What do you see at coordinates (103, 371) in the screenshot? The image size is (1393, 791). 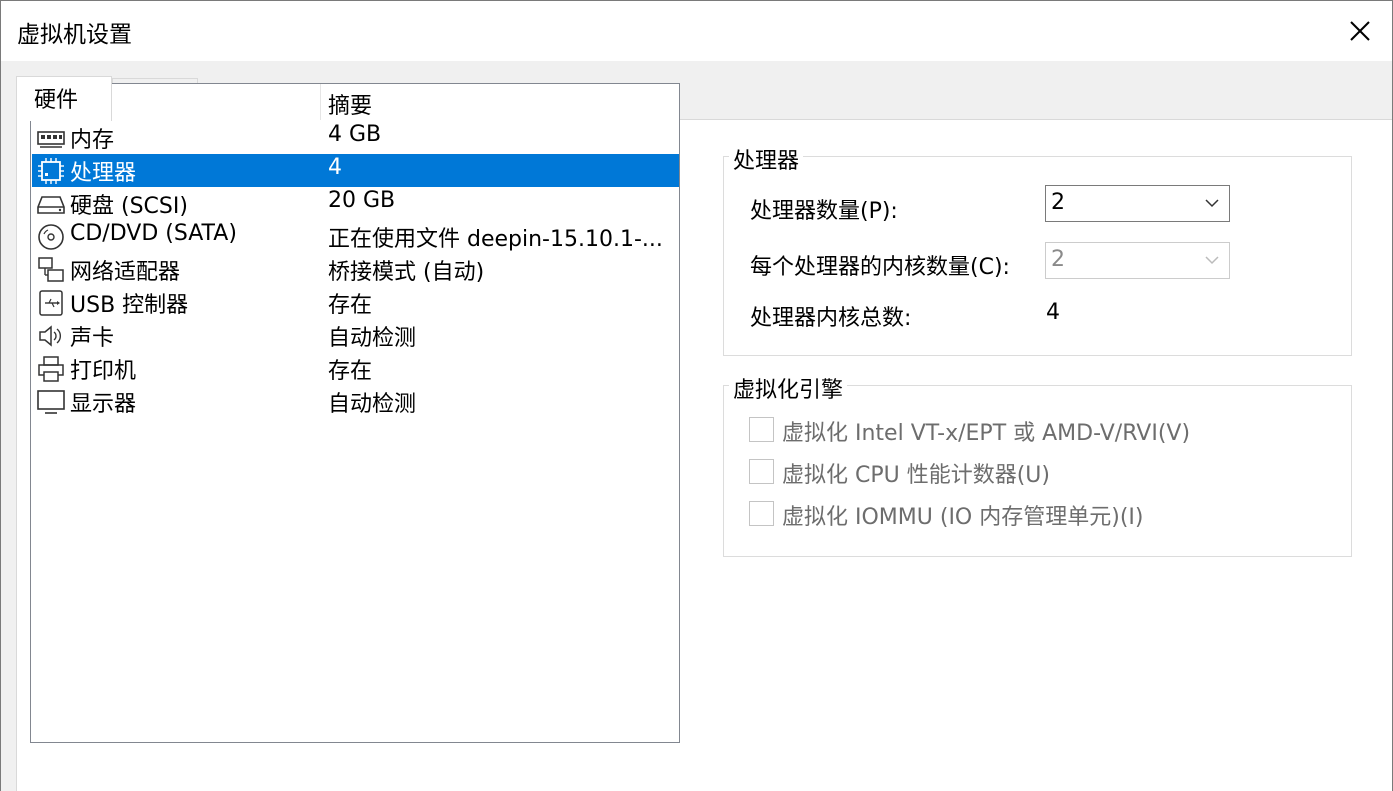 I see `device-name: 打印机` at bounding box center [103, 371].